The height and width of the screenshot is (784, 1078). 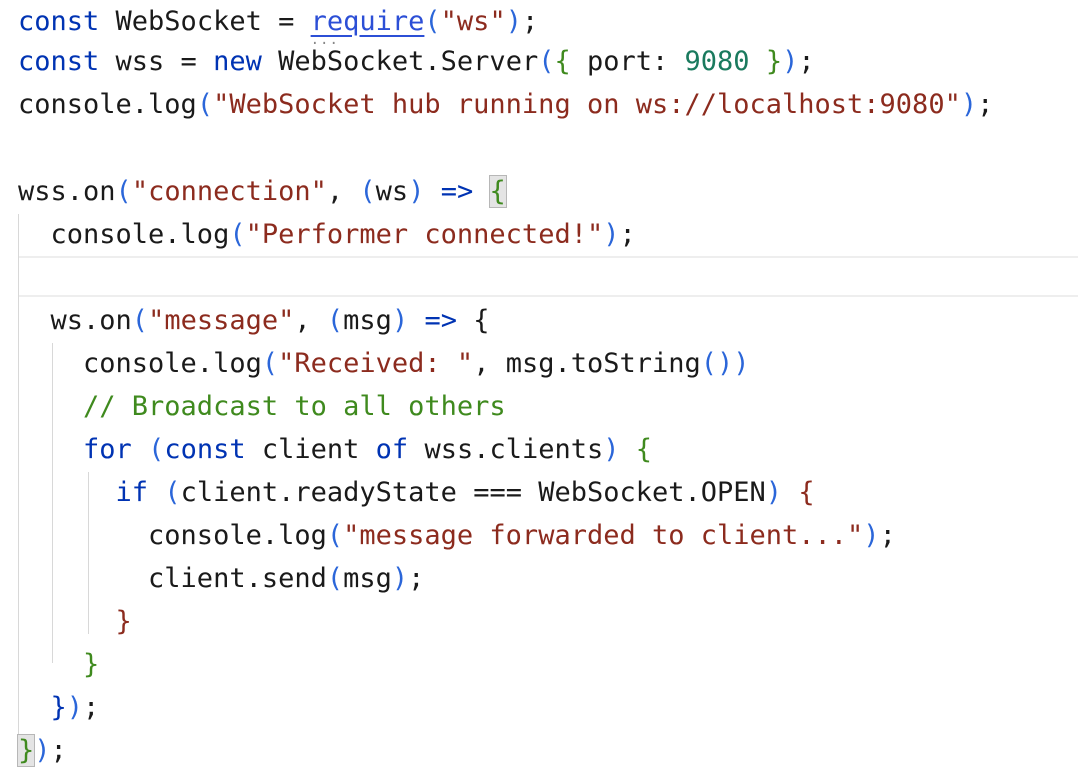 What do you see at coordinates (172, 578) in the screenshot?
I see `code-token: client.send` at bounding box center [172, 578].